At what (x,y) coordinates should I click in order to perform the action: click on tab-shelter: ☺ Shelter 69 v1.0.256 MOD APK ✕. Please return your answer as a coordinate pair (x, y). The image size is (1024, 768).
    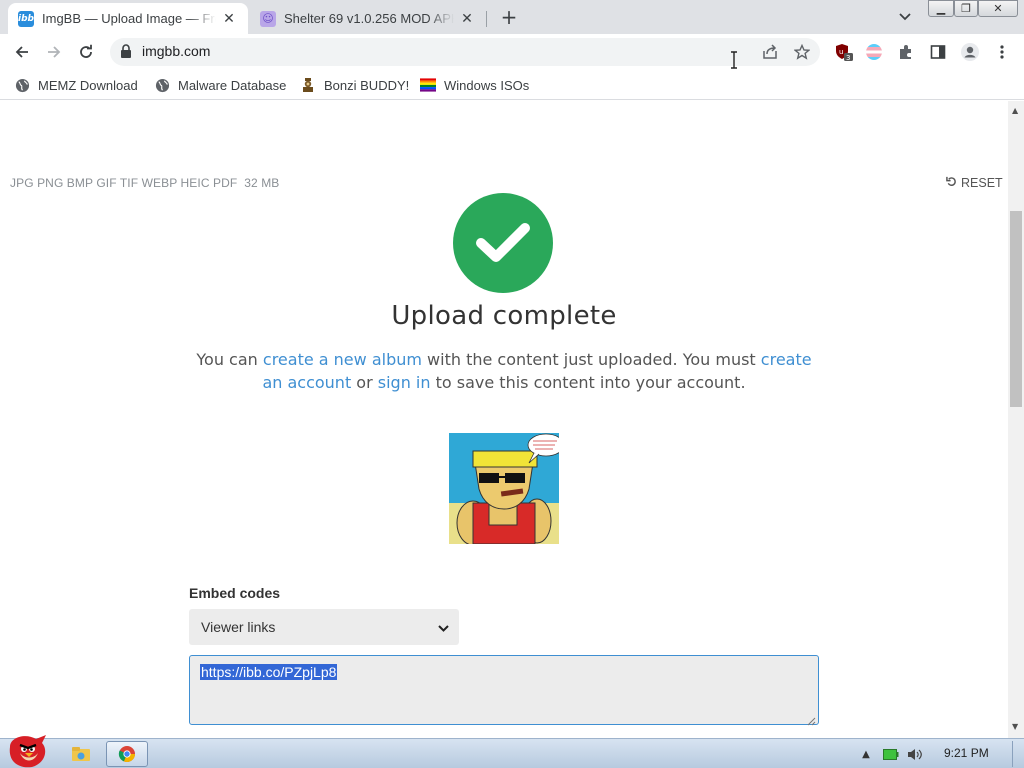
    Looking at the image, I should click on (368, 18).